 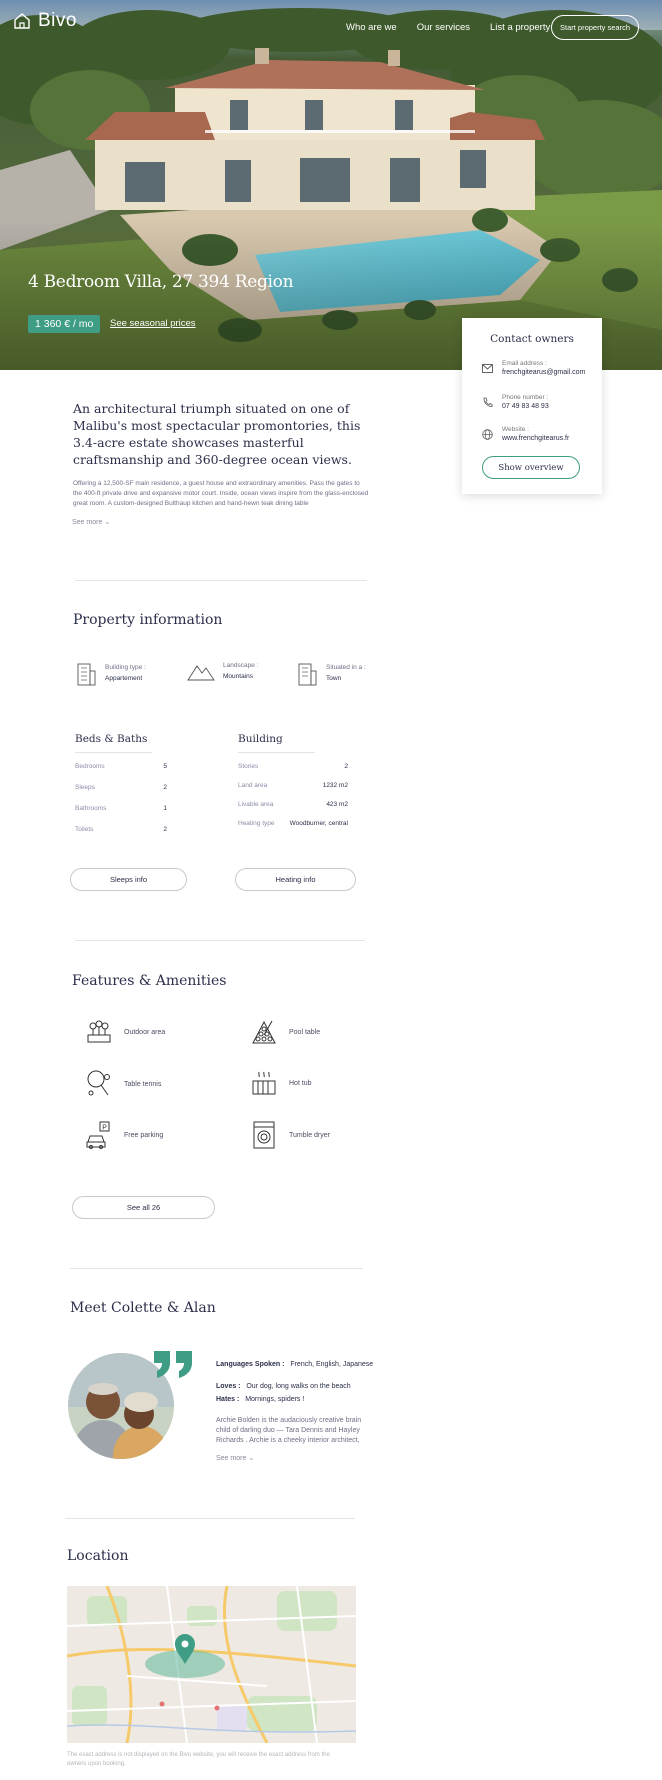 What do you see at coordinates (309, 1135) in the screenshot?
I see `feature-label: Tumble dryer` at bounding box center [309, 1135].